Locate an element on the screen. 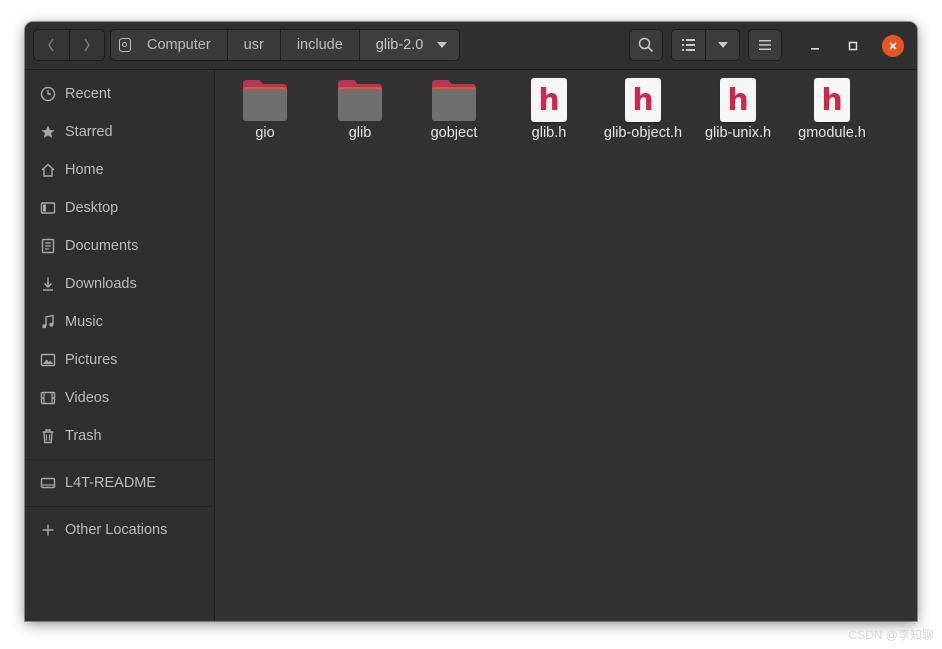  sidebar-item-music: Music is located at coordinates (119, 322).